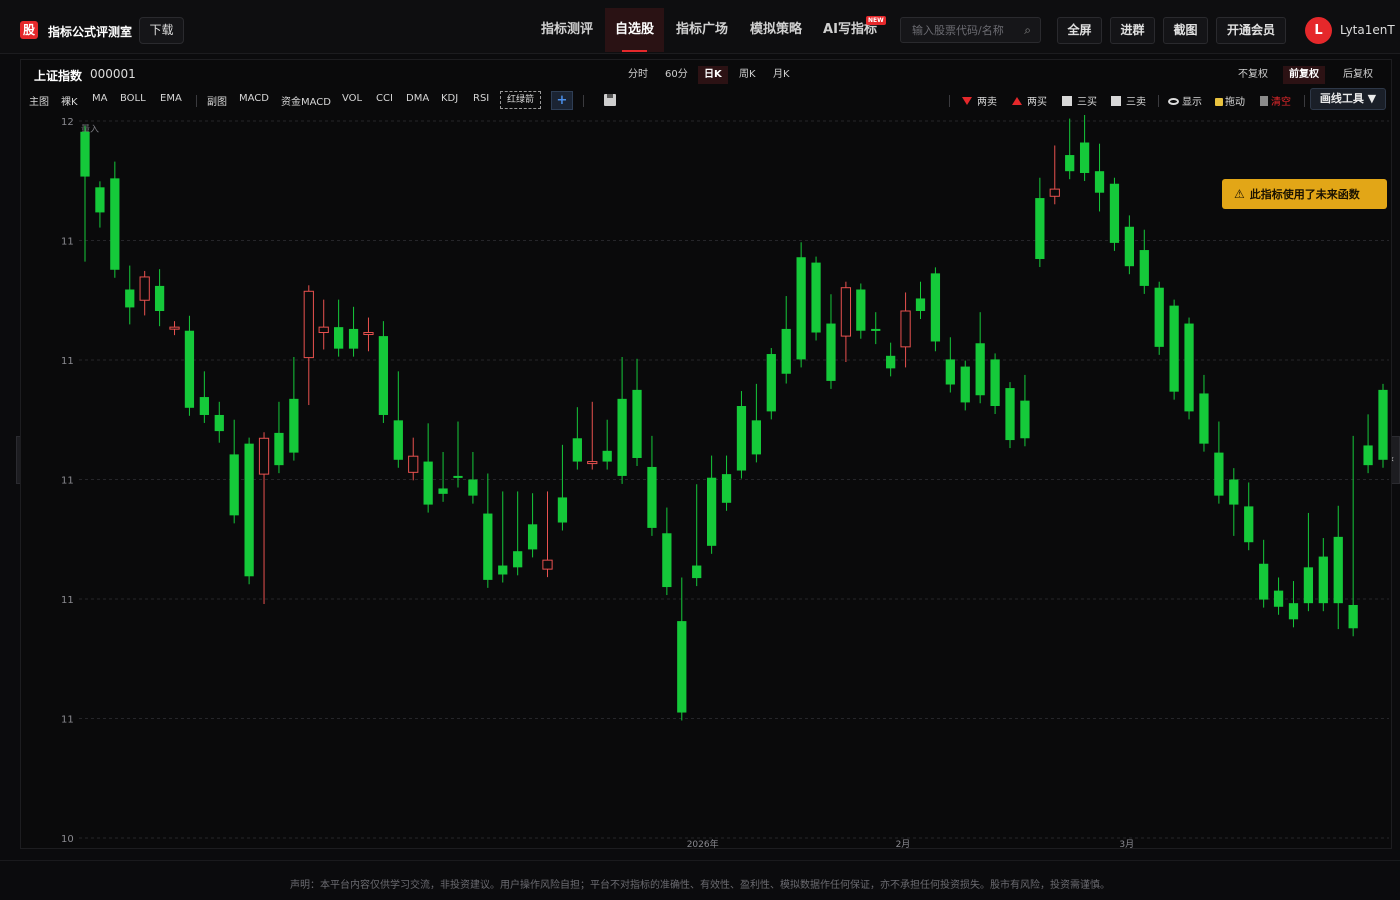 The width and height of the screenshot is (1400, 900). I want to click on fullscreen-button: 全屏, so click(1079, 30).